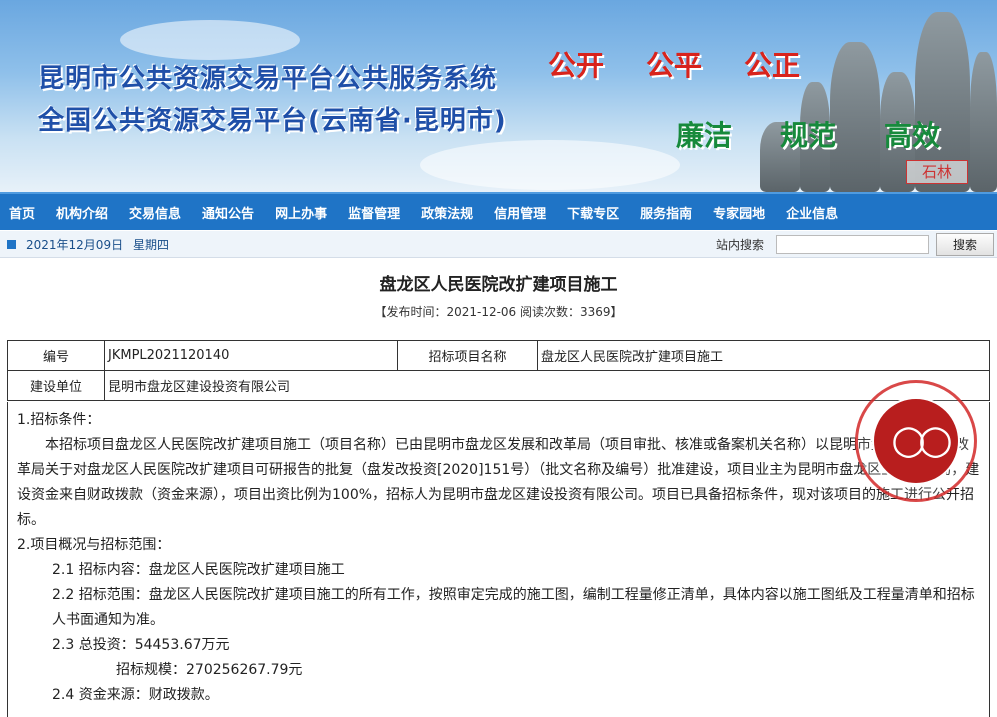 The height and width of the screenshot is (717, 997). What do you see at coordinates (251, 355) in the screenshot?
I see `table-cell-value: JKMPL2021120140` at bounding box center [251, 355].